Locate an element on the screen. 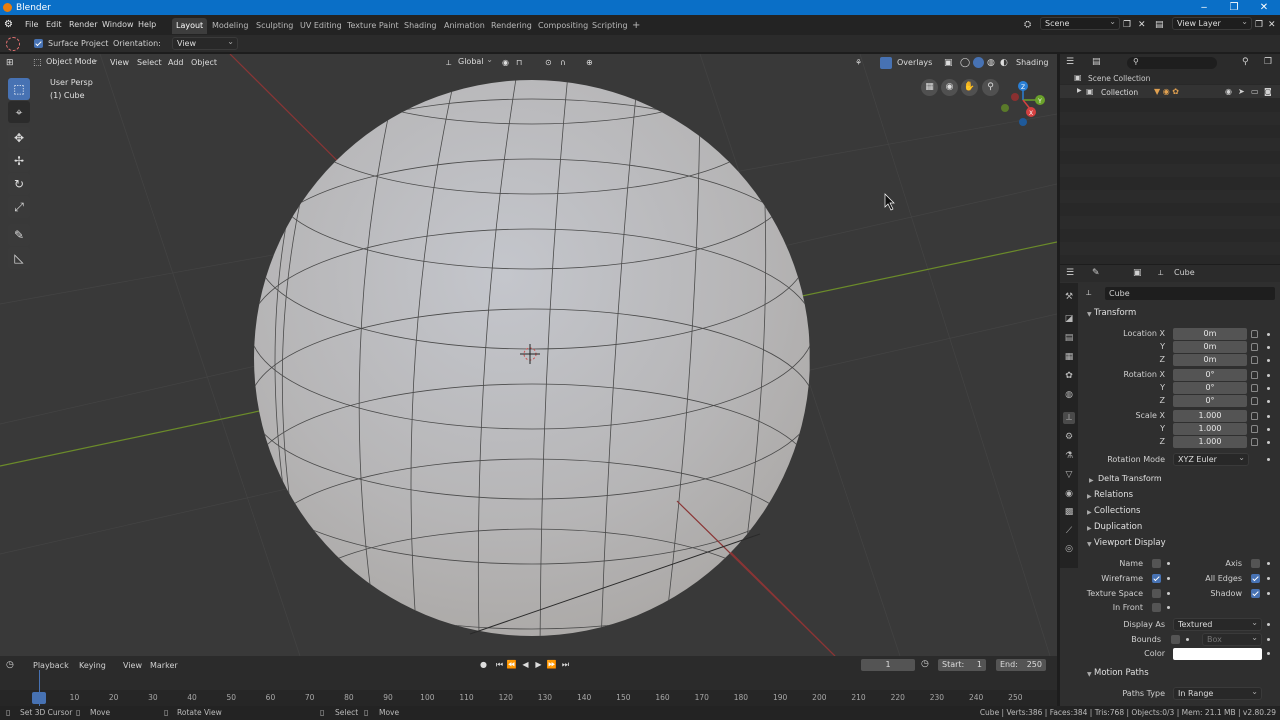 Image resolution: width=1280 pixels, height=720 pixels. display-name-checkbox is located at coordinates (1156, 563).